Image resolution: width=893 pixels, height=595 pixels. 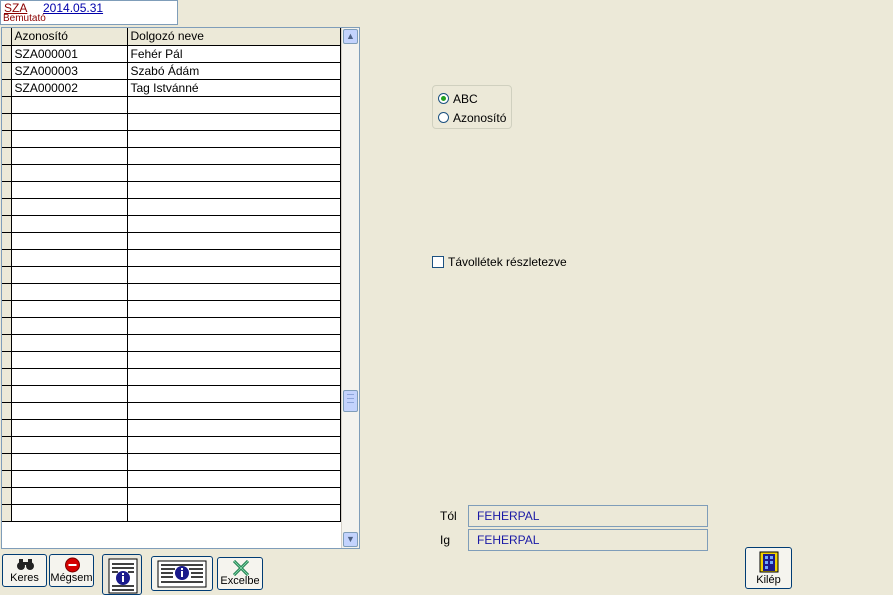 What do you see at coordinates (182, 573) in the screenshot?
I see `list-info-button` at bounding box center [182, 573].